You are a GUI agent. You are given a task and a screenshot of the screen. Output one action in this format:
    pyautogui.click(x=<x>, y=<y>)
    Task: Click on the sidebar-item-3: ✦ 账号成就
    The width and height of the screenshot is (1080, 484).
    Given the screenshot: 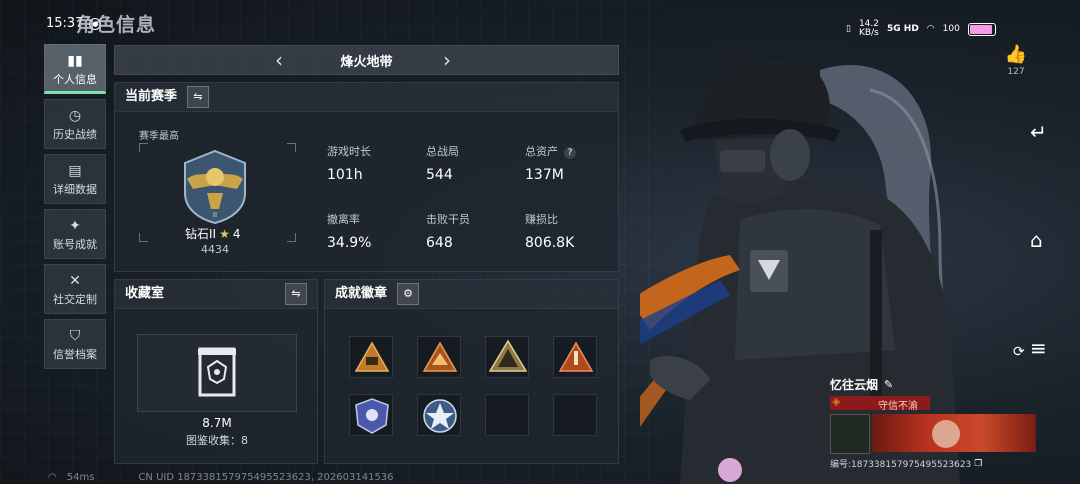 What is the action you would take?
    pyautogui.click(x=75, y=234)
    